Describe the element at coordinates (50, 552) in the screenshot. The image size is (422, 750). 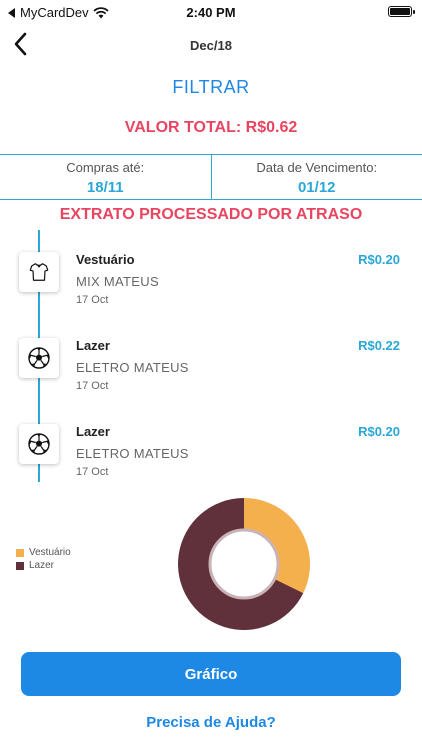
I see `legend-label: Vestuário` at that location.